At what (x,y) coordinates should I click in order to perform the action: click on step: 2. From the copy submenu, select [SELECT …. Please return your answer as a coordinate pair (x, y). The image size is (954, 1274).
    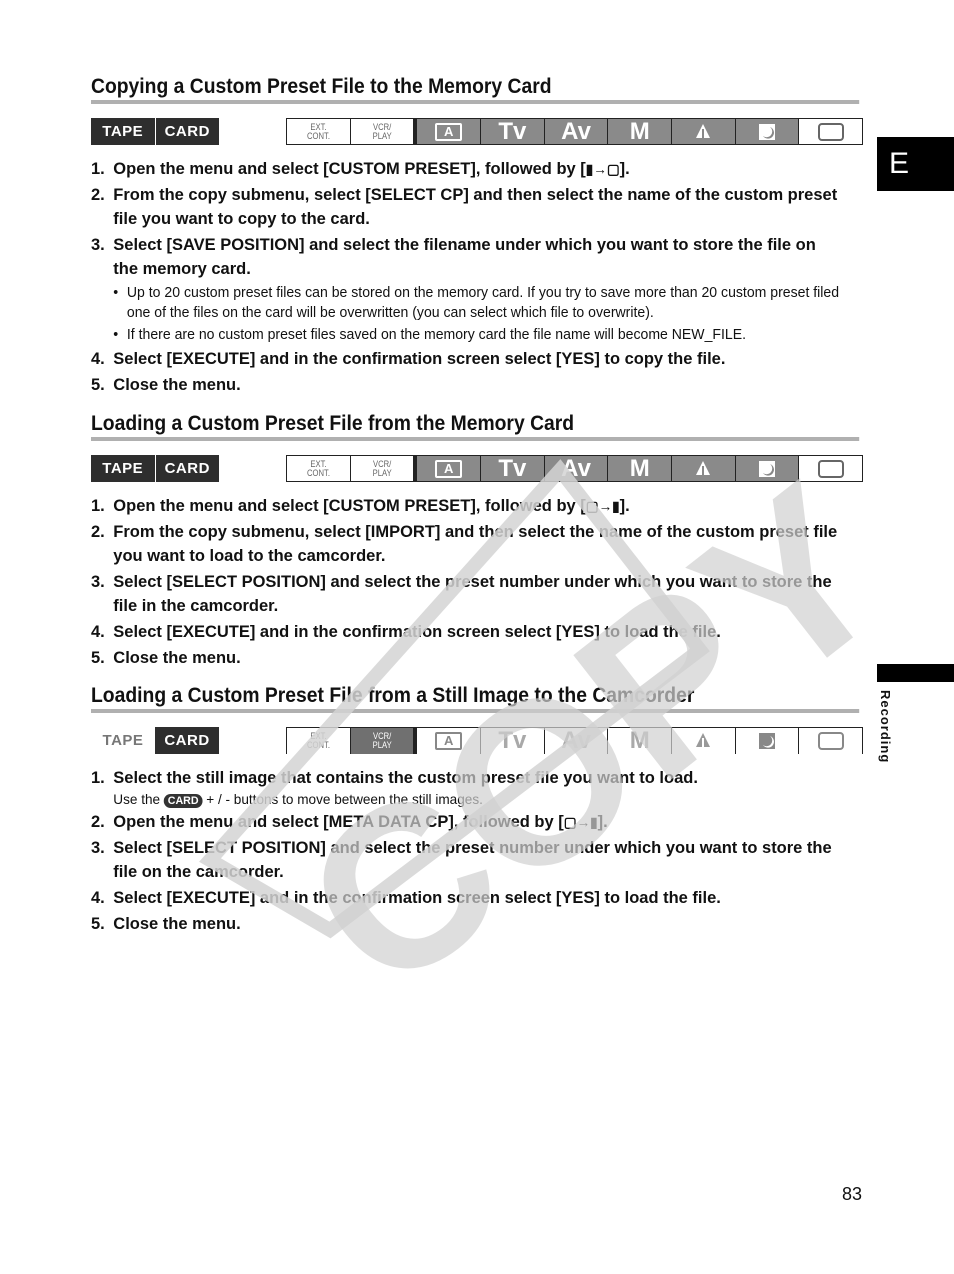
    Looking at the image, I should click on (464, 206).